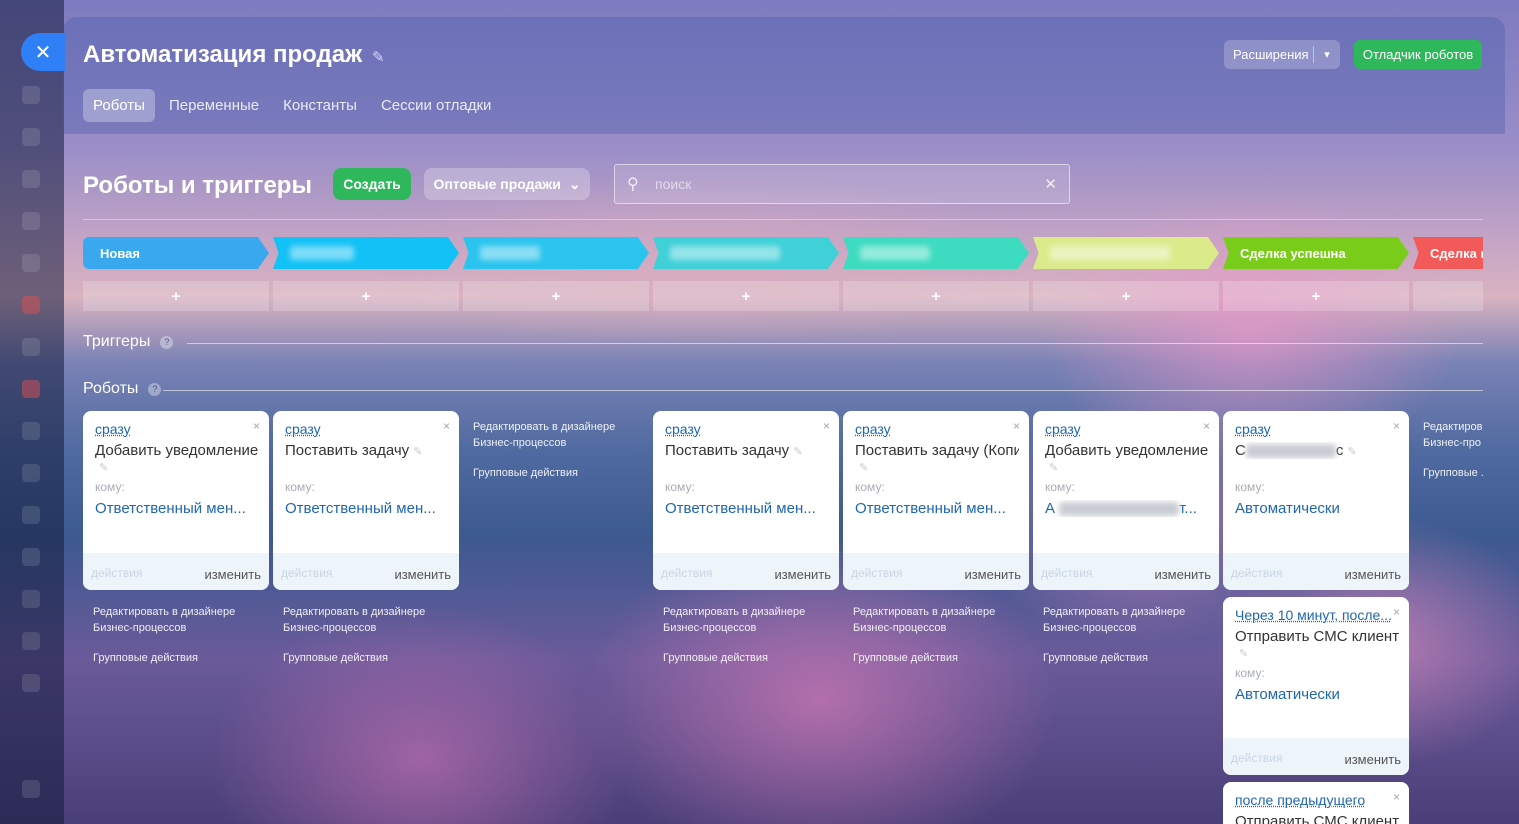 This screenshot has width=1519, height=824. What do you see at coordinates (1448, 253) in the screenshot?
I see `stage-deal-lost: Сделка г` at bounding box center [1448, 253].